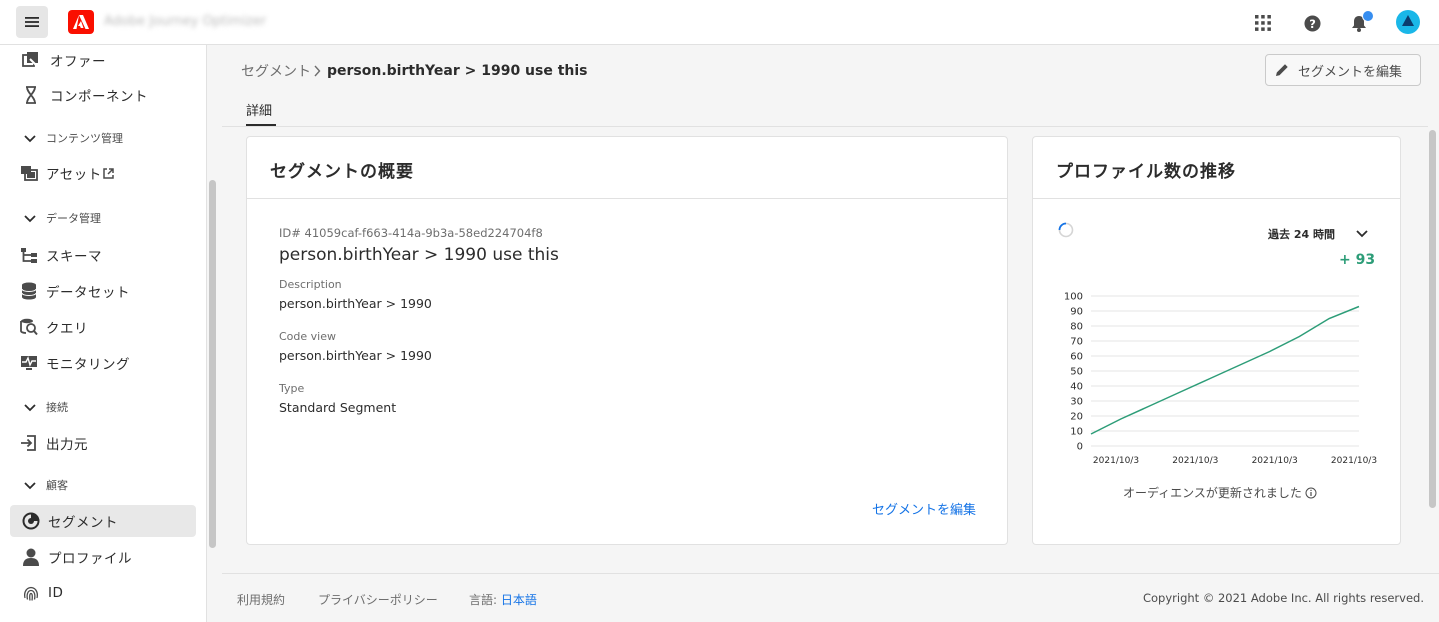 The width and height of the screenshot is (1439, 622). I want to click on code-view-label: Code view, so click(307, 336).